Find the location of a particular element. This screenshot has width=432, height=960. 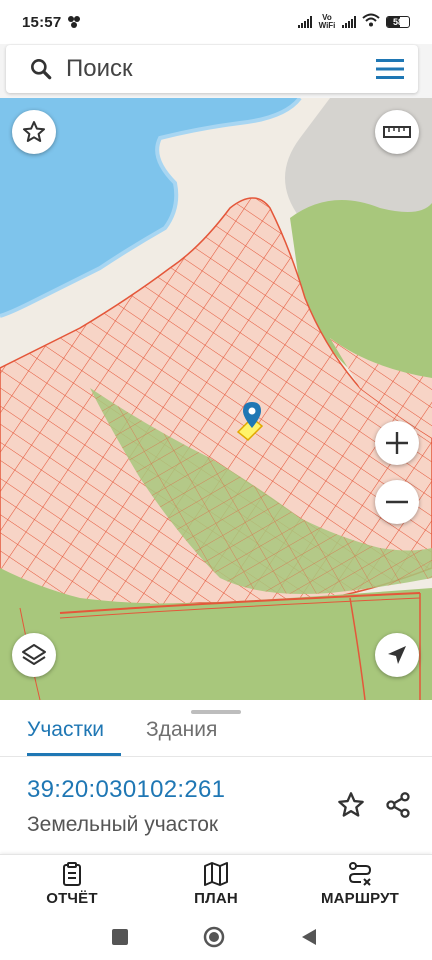

plan-label: ПЛАН is located at coordinates (216, 898).